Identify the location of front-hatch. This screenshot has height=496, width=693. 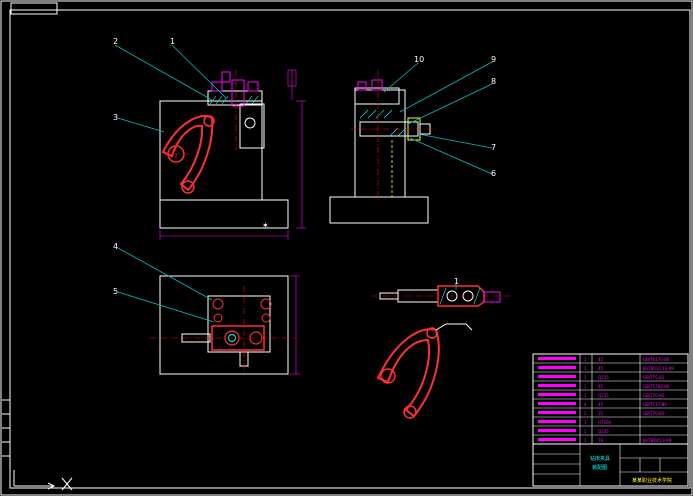
(234, 100).